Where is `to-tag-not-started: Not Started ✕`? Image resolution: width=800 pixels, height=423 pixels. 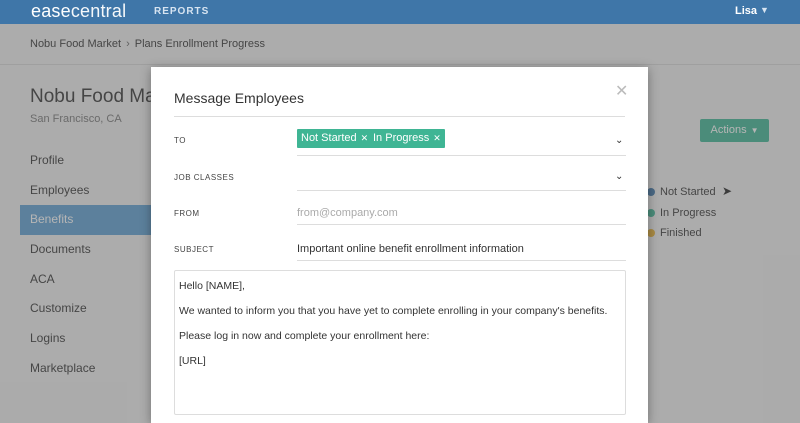
to-tag-not-started: Not Started ✕ is located at coordinates (335, 138).